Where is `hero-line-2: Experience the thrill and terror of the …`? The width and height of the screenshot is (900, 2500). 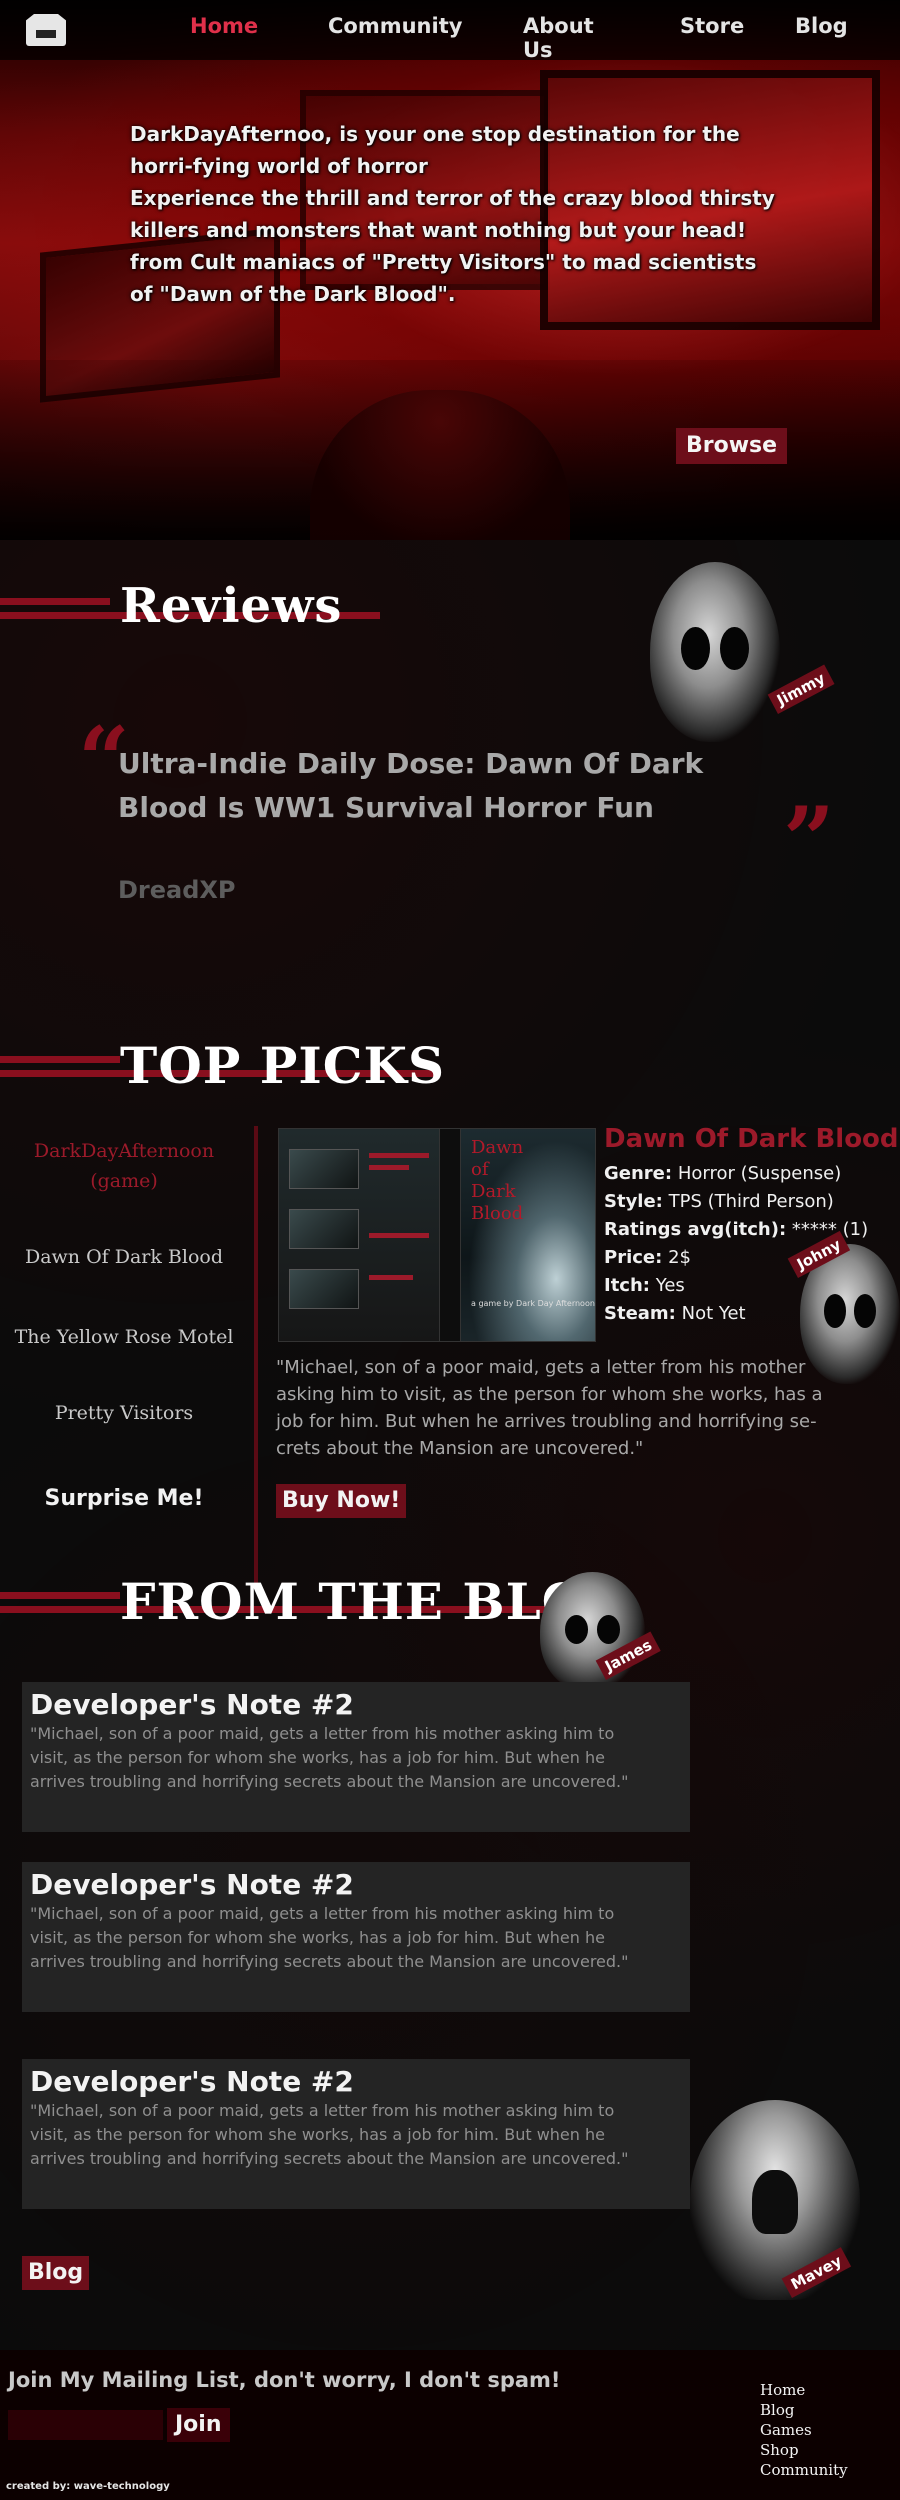 hero-line-2: Experience the thrill and terror of the … is located at coordinates (452, 246).